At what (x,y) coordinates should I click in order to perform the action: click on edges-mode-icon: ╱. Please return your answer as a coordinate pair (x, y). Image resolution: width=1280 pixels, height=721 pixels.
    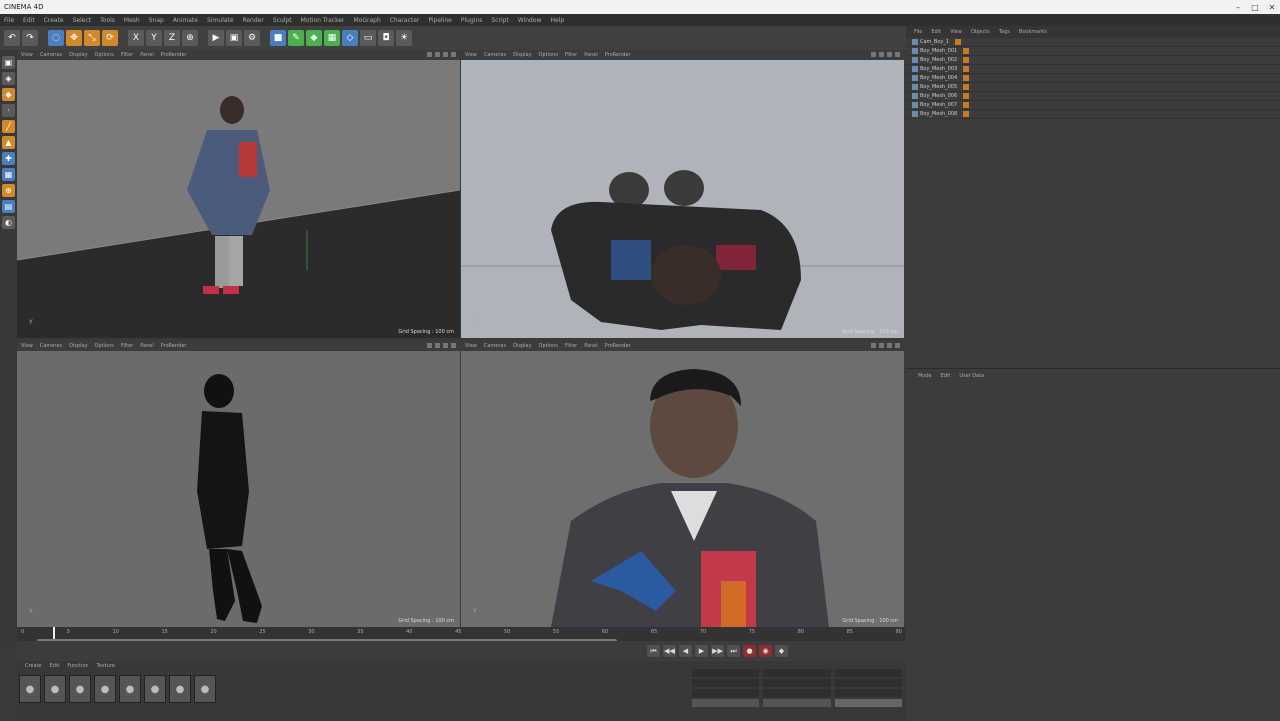
    Looking at the image, I should click on (8, 126).